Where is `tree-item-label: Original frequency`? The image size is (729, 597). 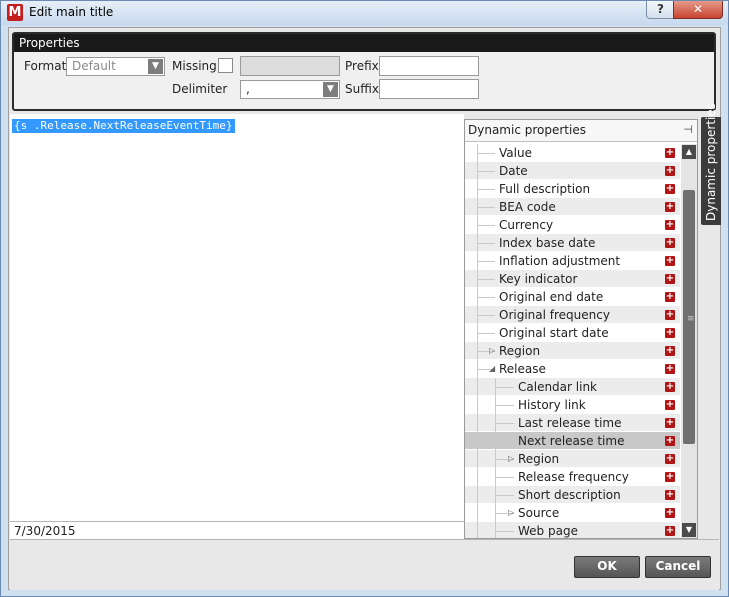 tree-item-label: Original frequency is located at coordinates (554, 315).